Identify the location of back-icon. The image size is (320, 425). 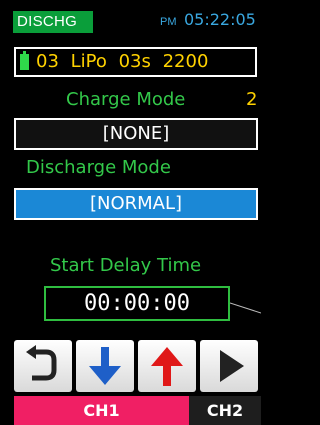
(41, 363).